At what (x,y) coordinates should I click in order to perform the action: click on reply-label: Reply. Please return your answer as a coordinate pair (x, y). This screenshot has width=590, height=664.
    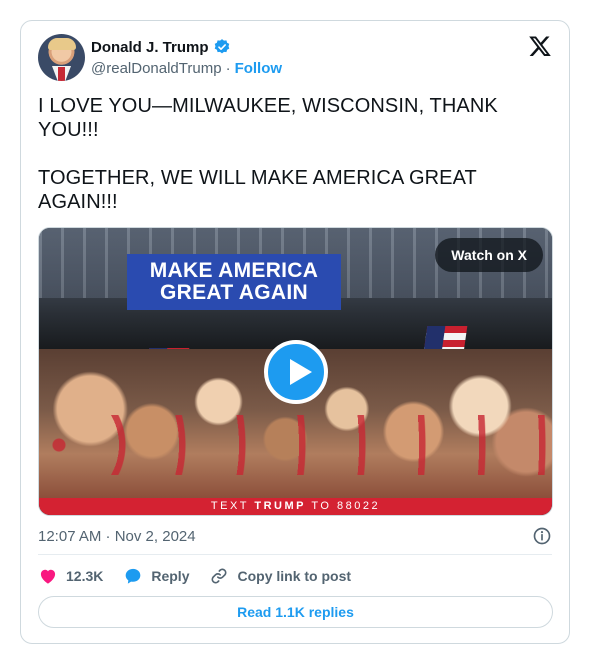
    Looking at the image, I should click on (170, 576).